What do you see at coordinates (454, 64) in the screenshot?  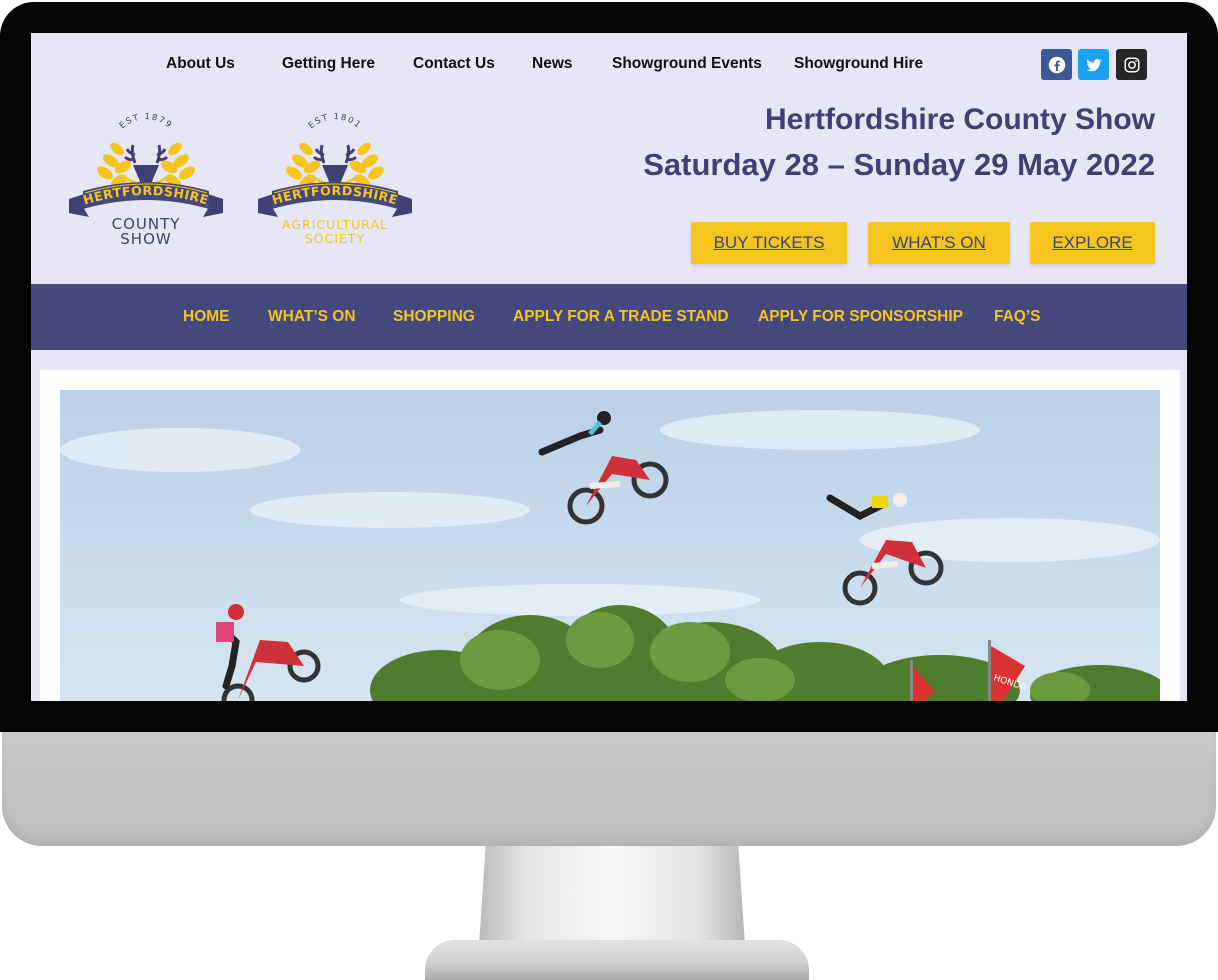 I see `nav-contact-us: Contact Us` at bounding box center [454, 64].